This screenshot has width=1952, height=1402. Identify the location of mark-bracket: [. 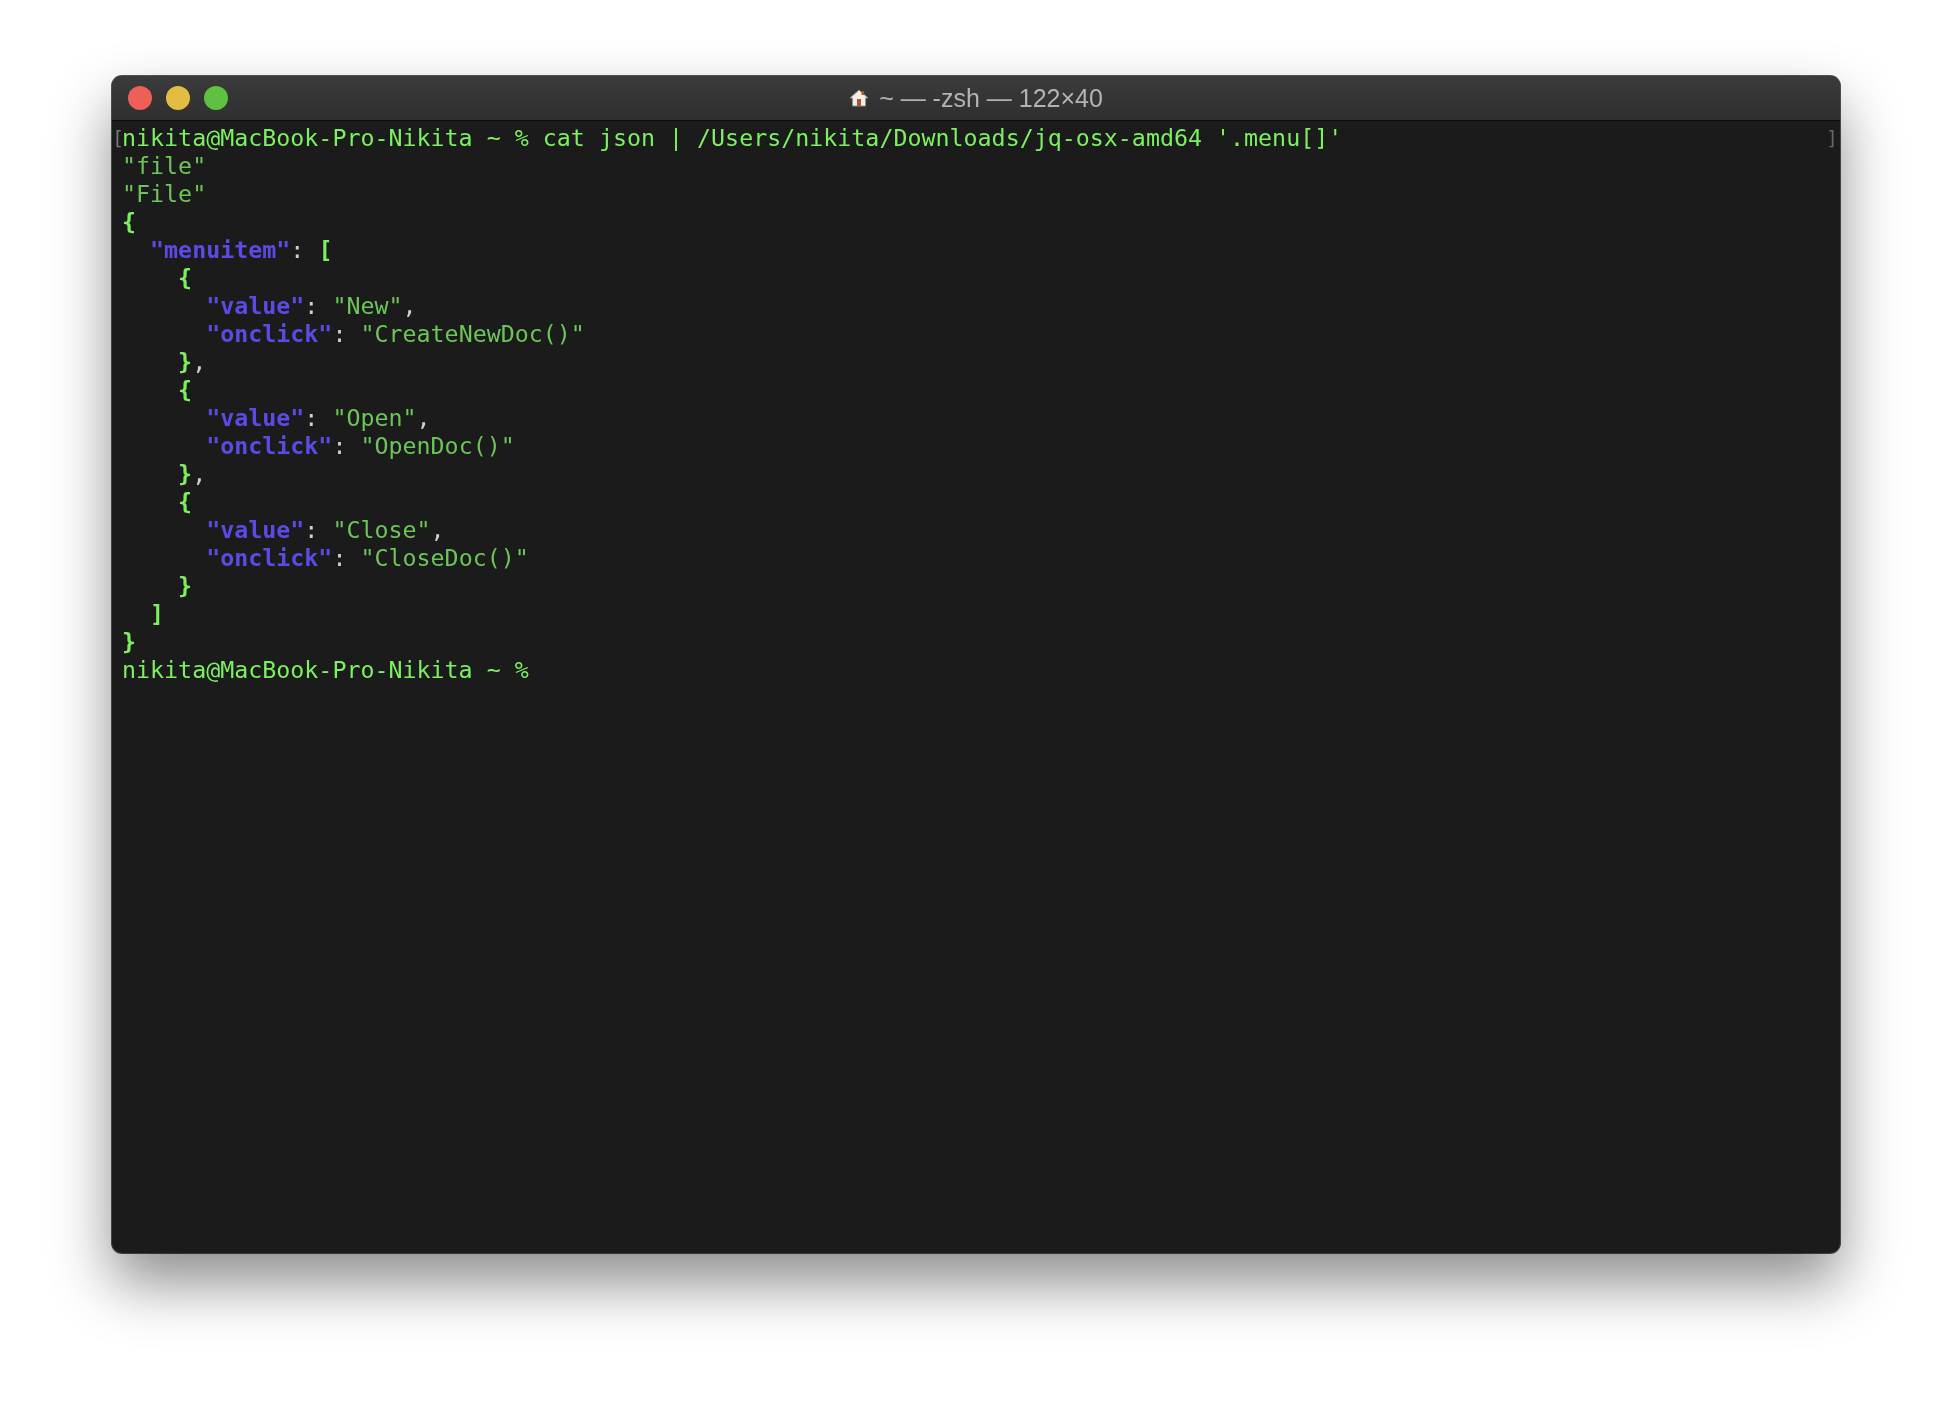
(117, 138).